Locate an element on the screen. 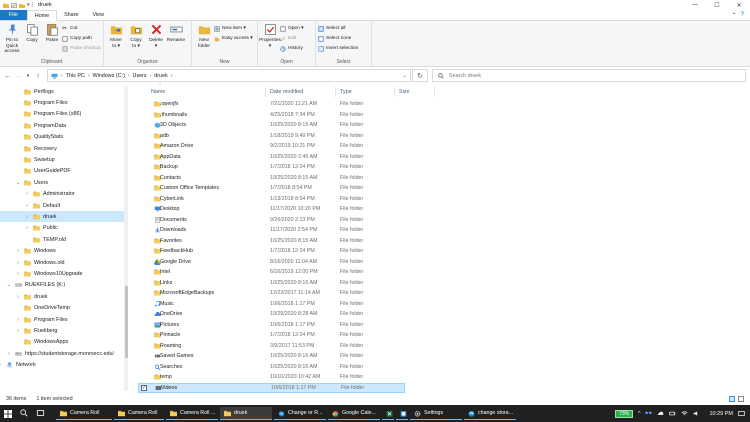  file-row: adb 1/18/2019 9:49 PM File folder is located at coordinates (271, 136).